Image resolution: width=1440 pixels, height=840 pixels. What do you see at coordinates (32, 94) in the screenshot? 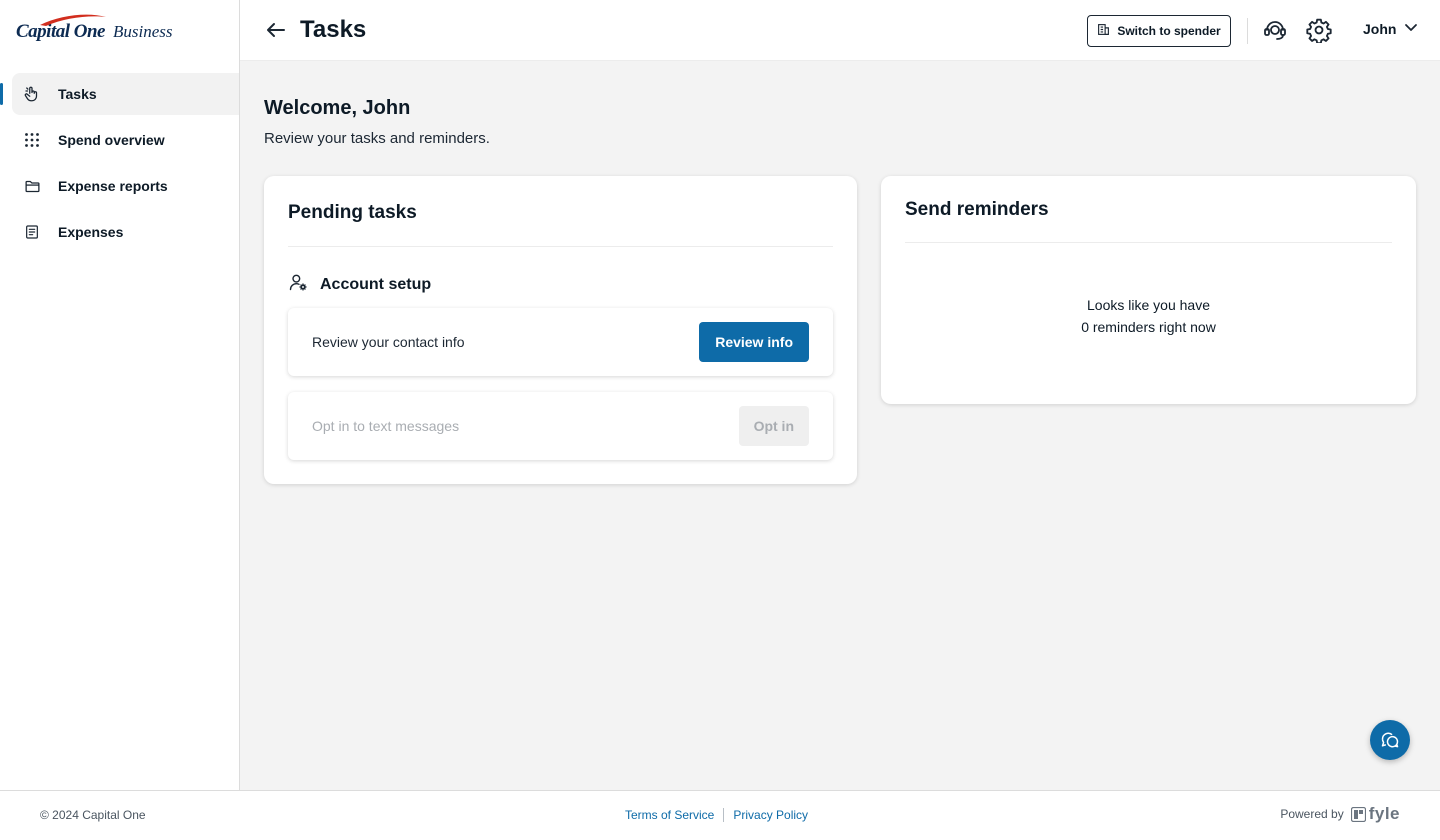
I see `hand-pointer-icon` at bounding box center [32, 94].